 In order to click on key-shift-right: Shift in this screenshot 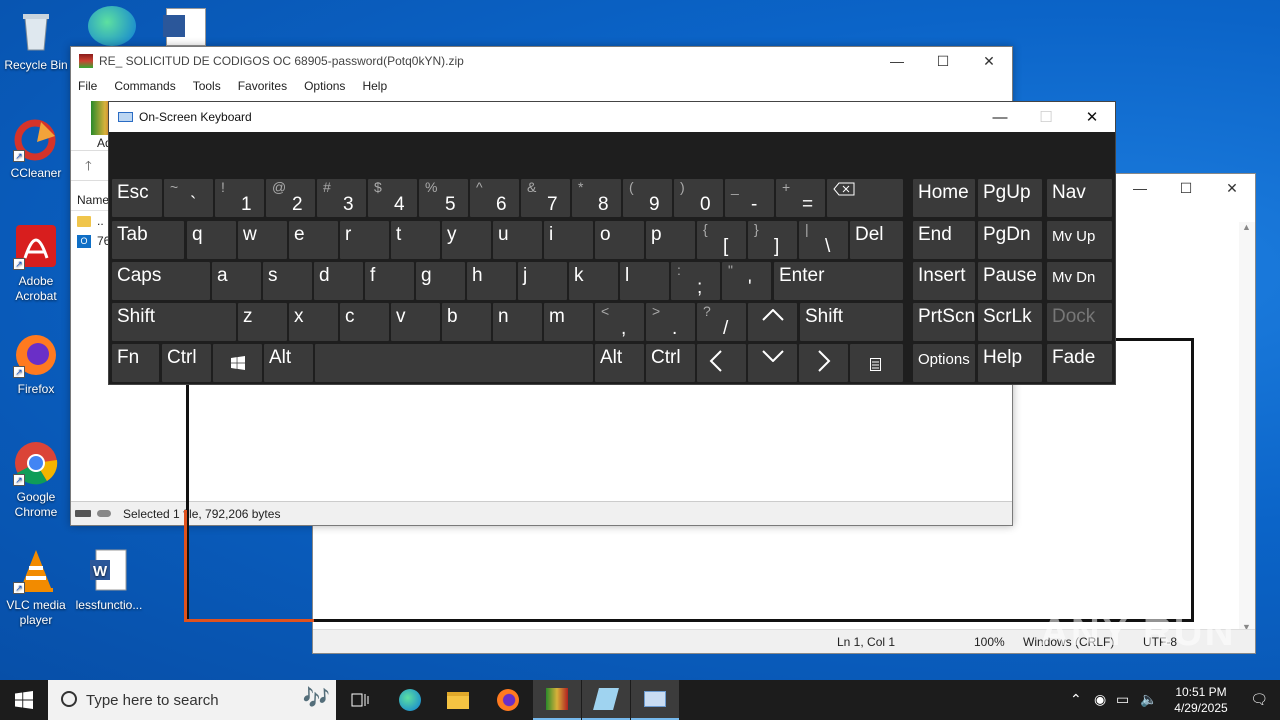, I will do `click(851, 322)`.